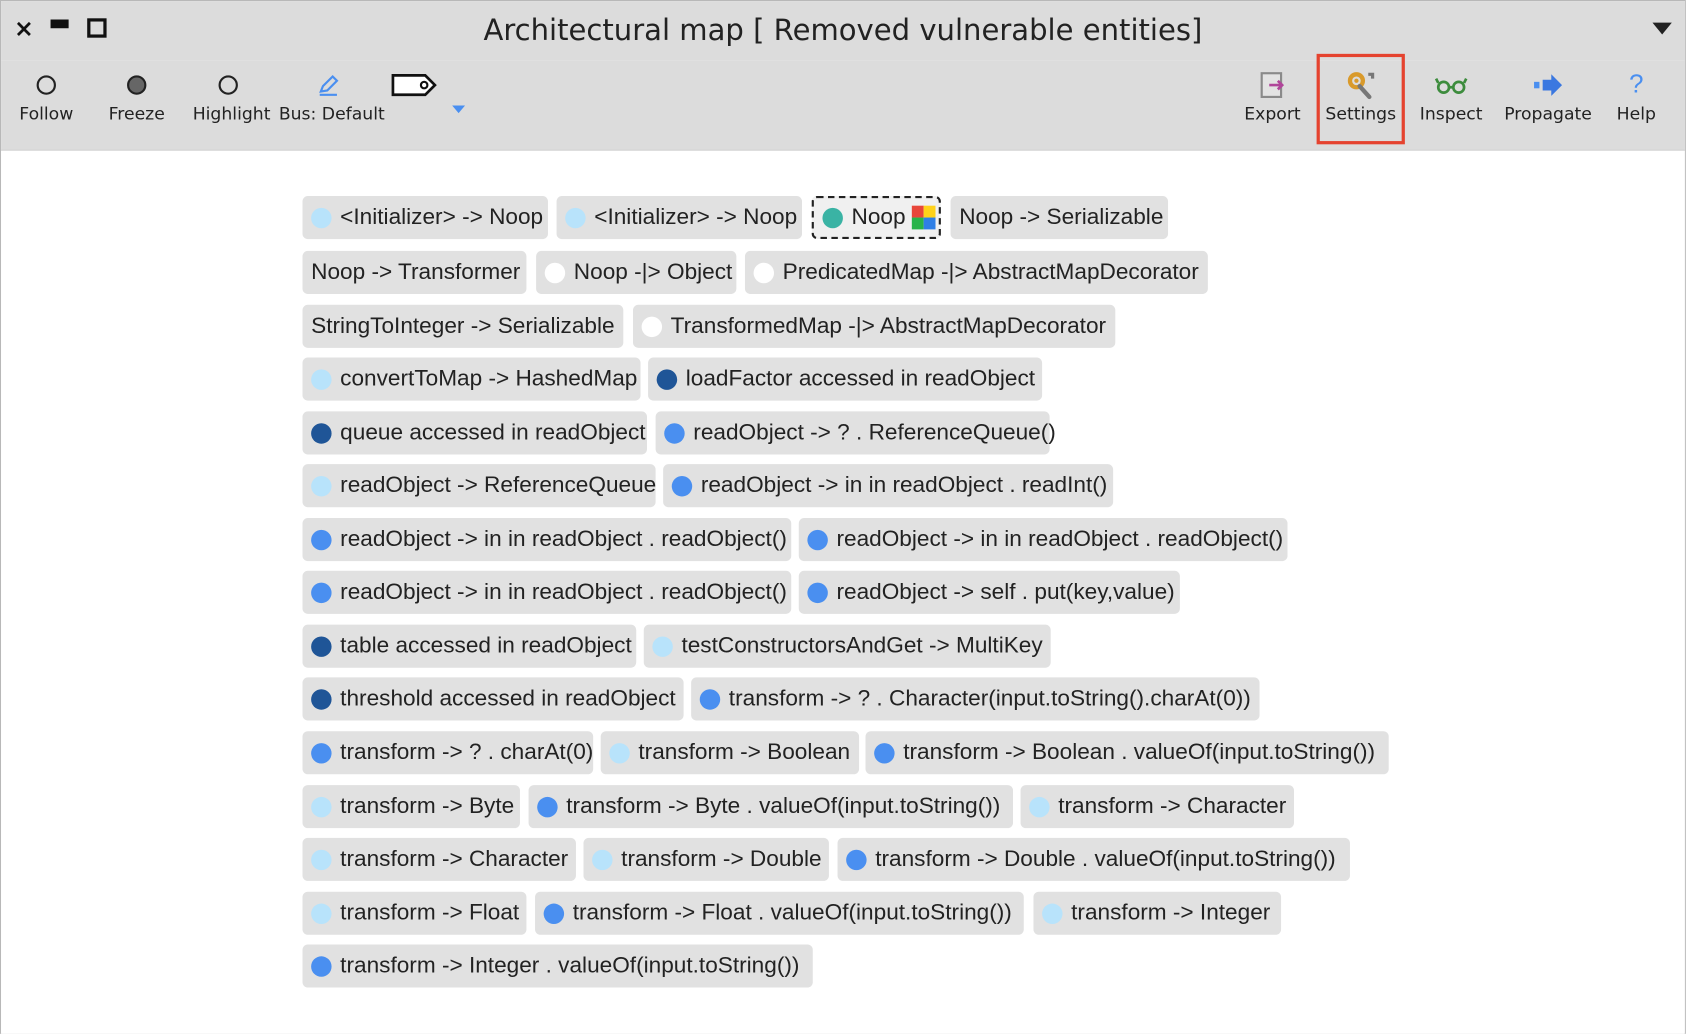 The width and height of the screenshot is (1688, 1036). Describe the element at coordinates (463, 326) in the screenshot. I see `entity-node: StringToInteger -> Serializable` at that location.